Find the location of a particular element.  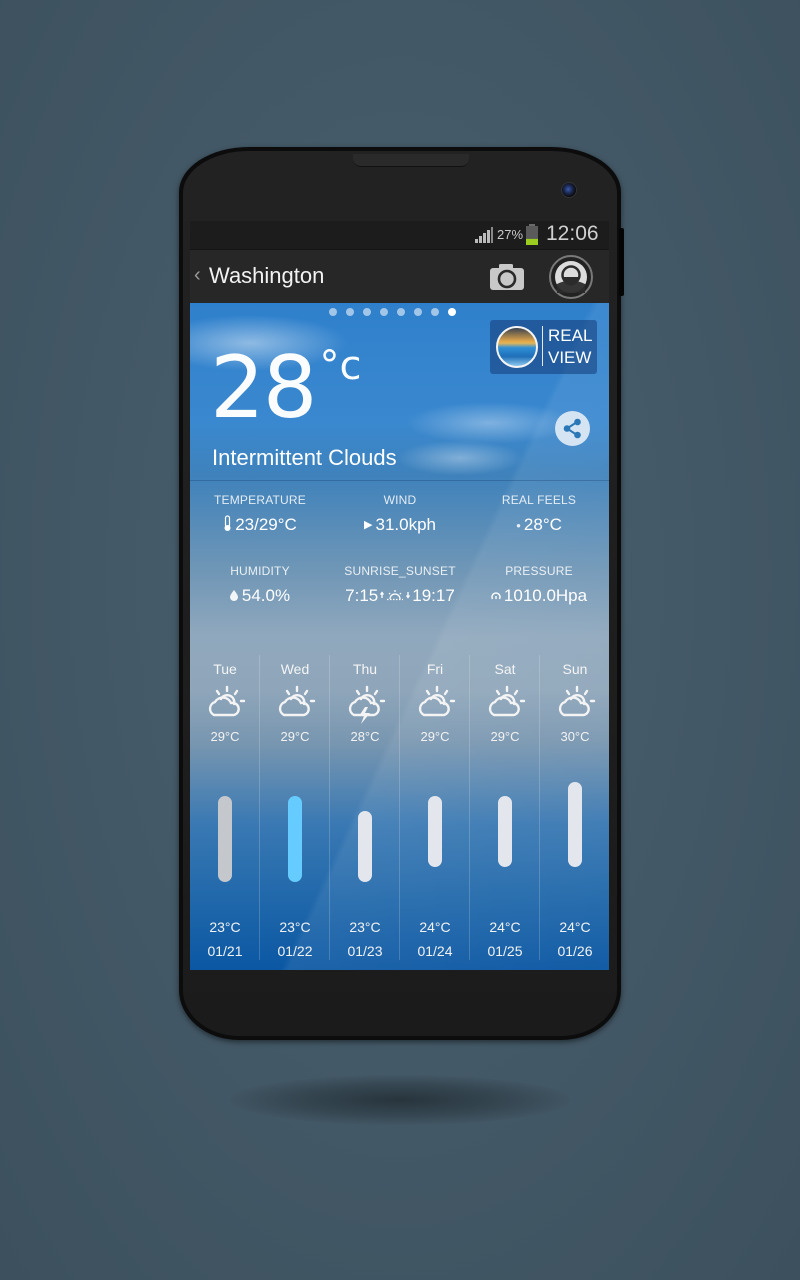

avatar-icon is located at coordinates (571, 277).